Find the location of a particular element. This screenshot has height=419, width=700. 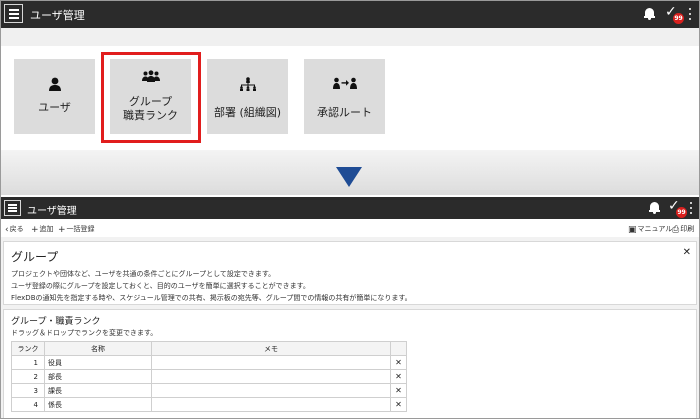

top-app-bar: ユーザ管理 ✓ 99 is located at coordinates (350, 14).